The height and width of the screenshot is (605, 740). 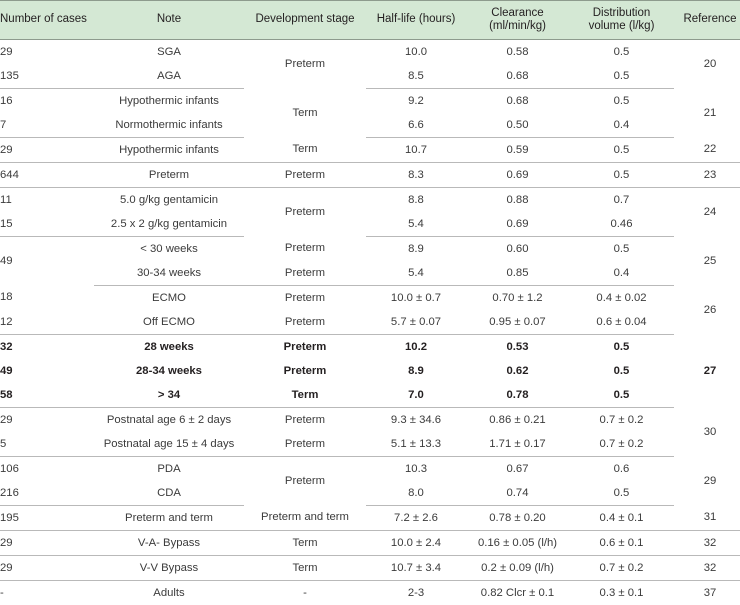 I want to click on table-row: 3228 weeksPreterm10.20.530.527, so click(x=370, y=347).